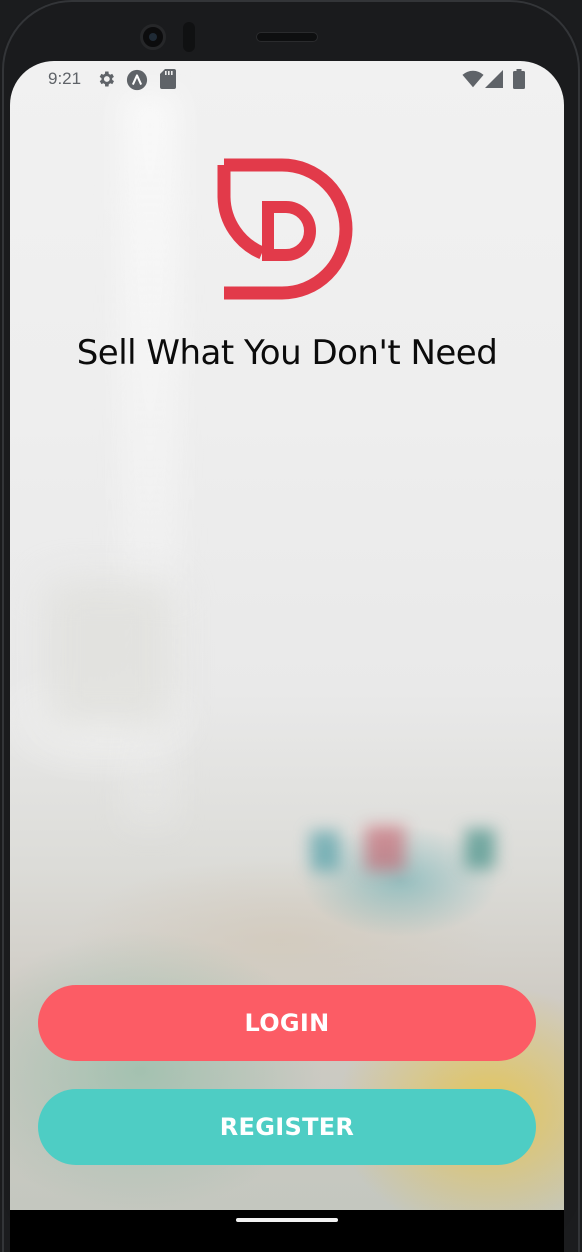 The height and width of the screenshot is (1252, 582). Describe the element at coordinates (110, 656) in the screenshot. I see `background-lamp` at that location.